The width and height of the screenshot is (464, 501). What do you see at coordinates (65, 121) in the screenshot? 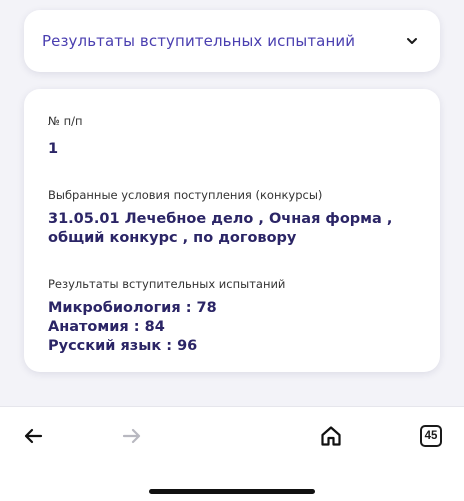
I see `number-label: № п/п` at bounding box center [65, 121].